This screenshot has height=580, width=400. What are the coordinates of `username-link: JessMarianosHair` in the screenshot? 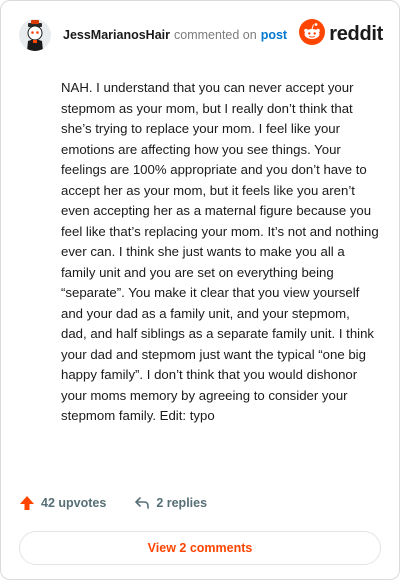 It's located at (116, 35).